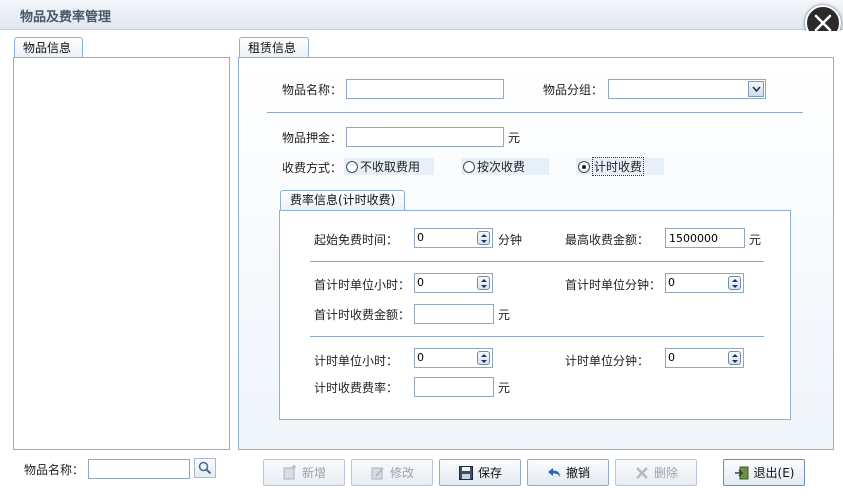 This screenshot has height=503, width=843. I want to click on add-icon, so click(289, 471).